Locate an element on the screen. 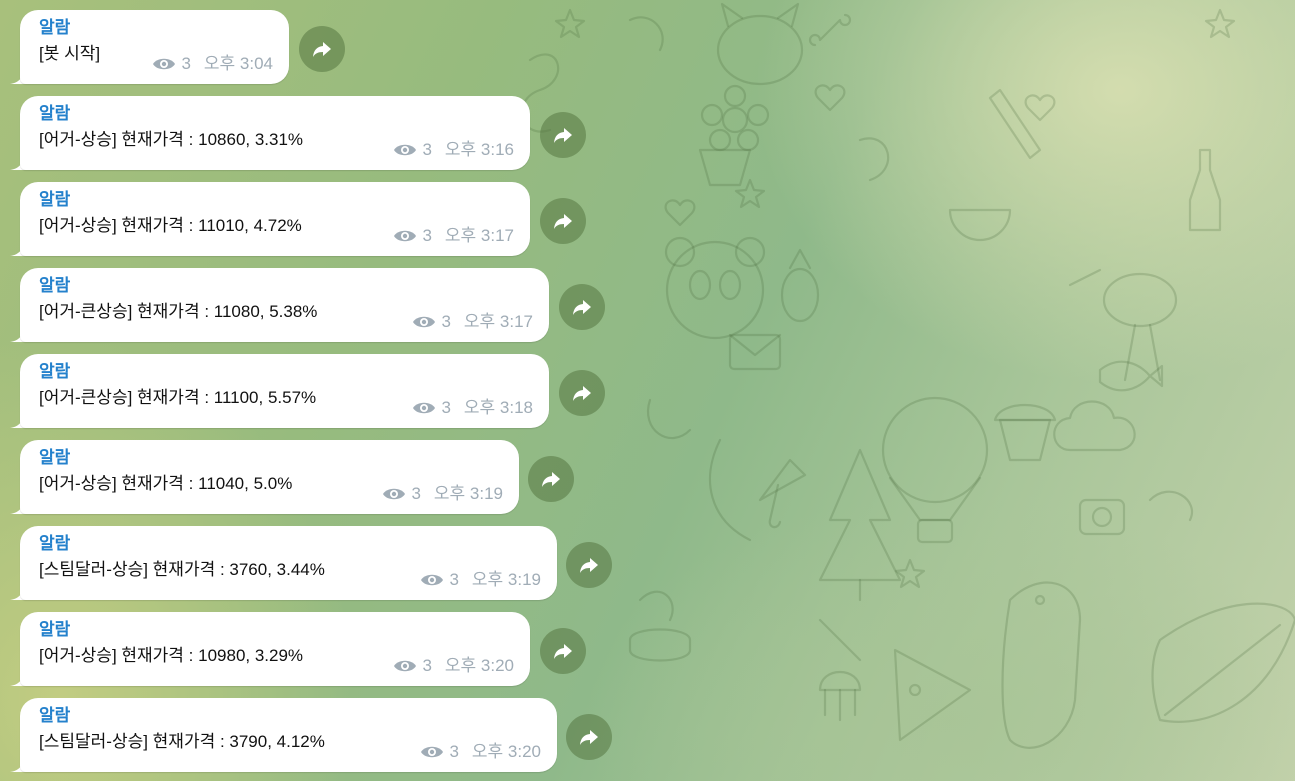 The width and height of the screenshot is (1295, 781). message-text: [어거-큰상승] 현재가격 : 11080, 5.38% is located at coordinates (178, 311).